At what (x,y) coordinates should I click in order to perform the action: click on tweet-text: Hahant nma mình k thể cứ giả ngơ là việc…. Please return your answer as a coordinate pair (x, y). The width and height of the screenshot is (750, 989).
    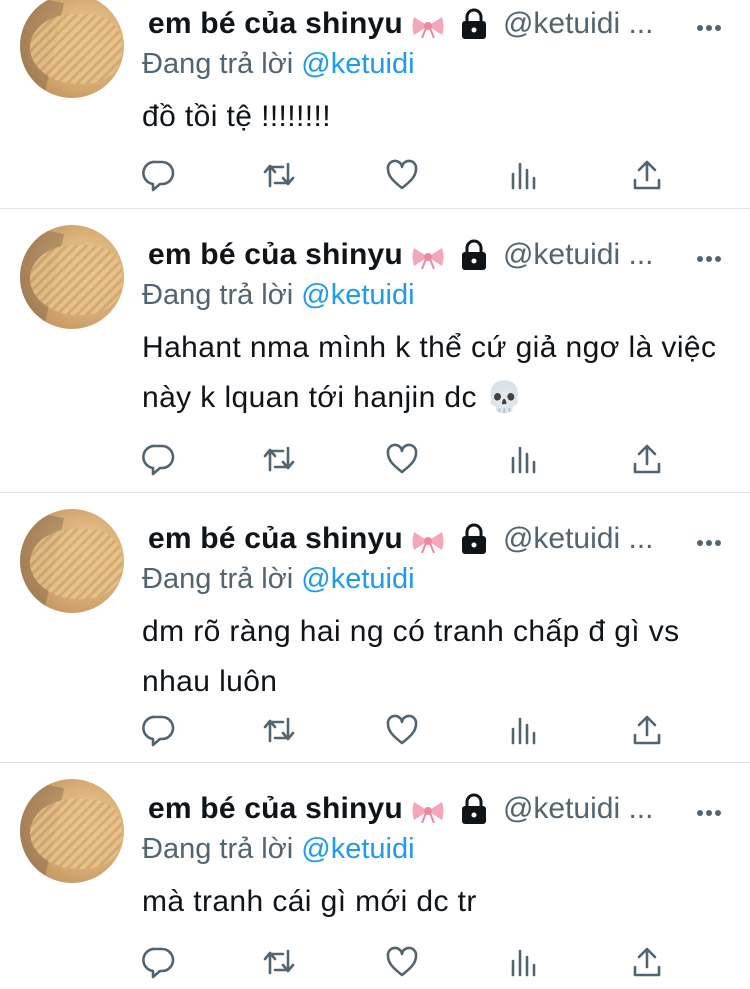
    Looking at the image, I should click on (429, 372).